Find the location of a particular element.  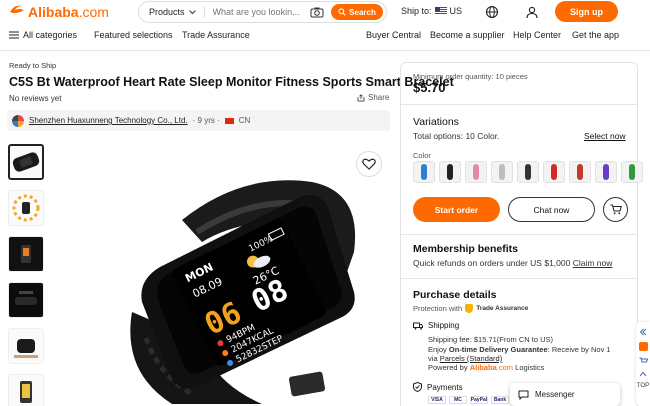

supplier-name-link: Shenzhen Huaxunneng Technology Co., Ltd. is located at coordinates (108, 120).